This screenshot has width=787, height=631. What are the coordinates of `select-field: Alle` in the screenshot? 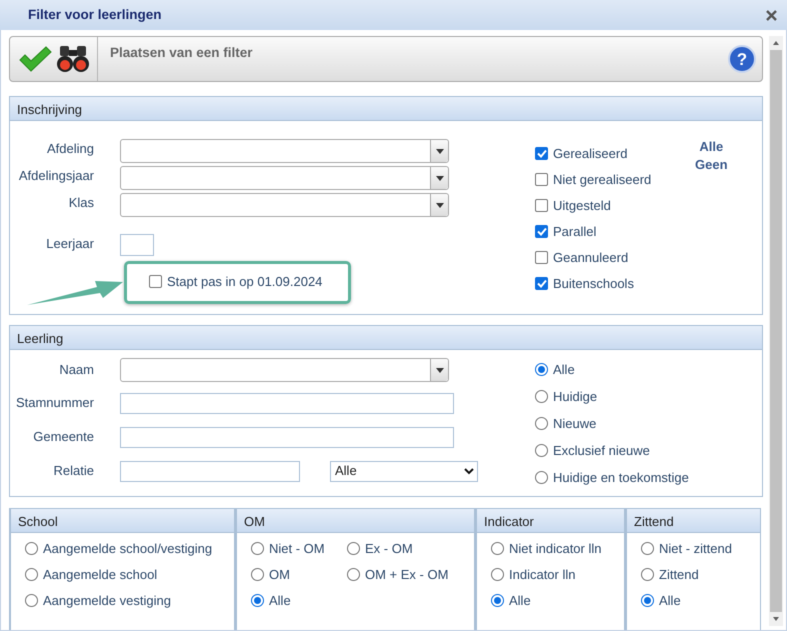 It's located at (404, 471).